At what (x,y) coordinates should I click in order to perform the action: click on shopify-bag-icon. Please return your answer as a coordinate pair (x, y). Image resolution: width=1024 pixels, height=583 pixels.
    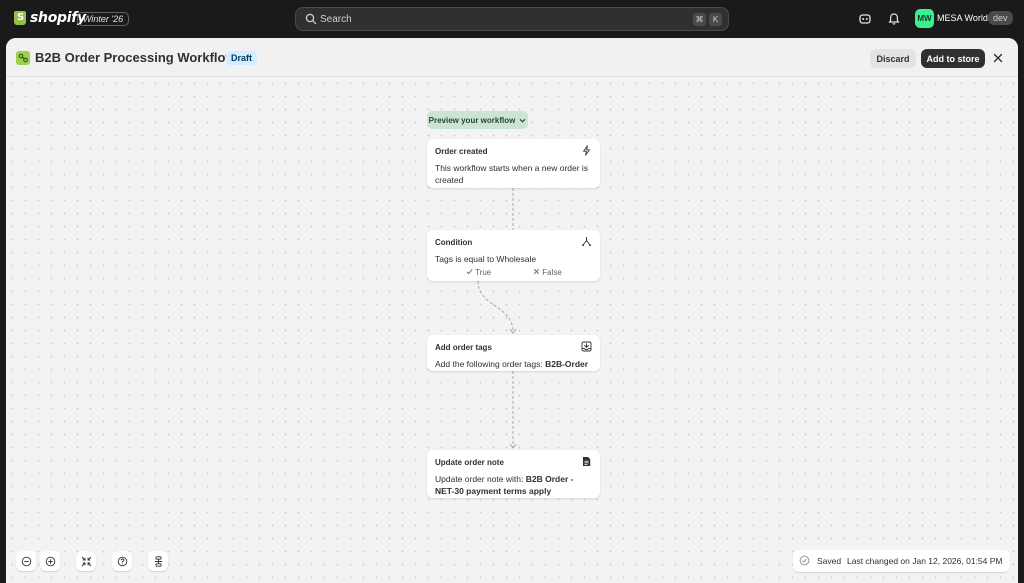
    Looking at the image, I should click on (20, 18).